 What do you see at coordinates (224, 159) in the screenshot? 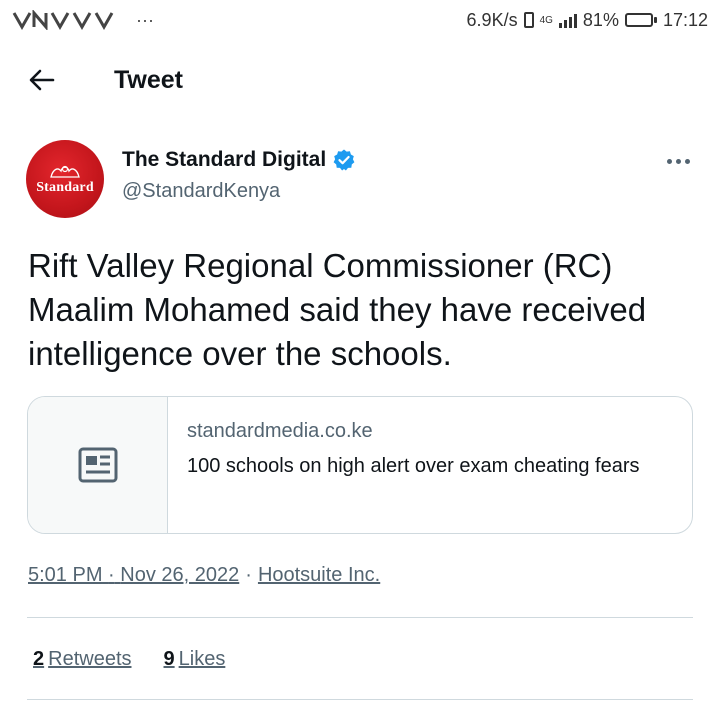
I see `author-name-text: The Standard Digital` at bounding box center [224, 159].